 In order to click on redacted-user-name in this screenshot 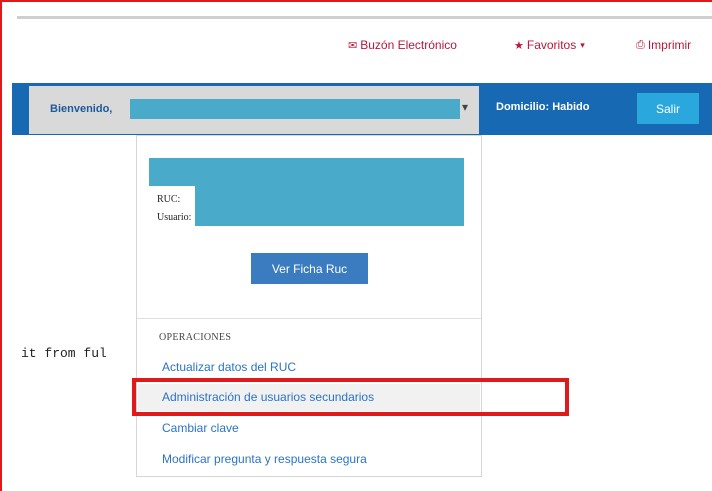, I will do `click(295, 109)`.